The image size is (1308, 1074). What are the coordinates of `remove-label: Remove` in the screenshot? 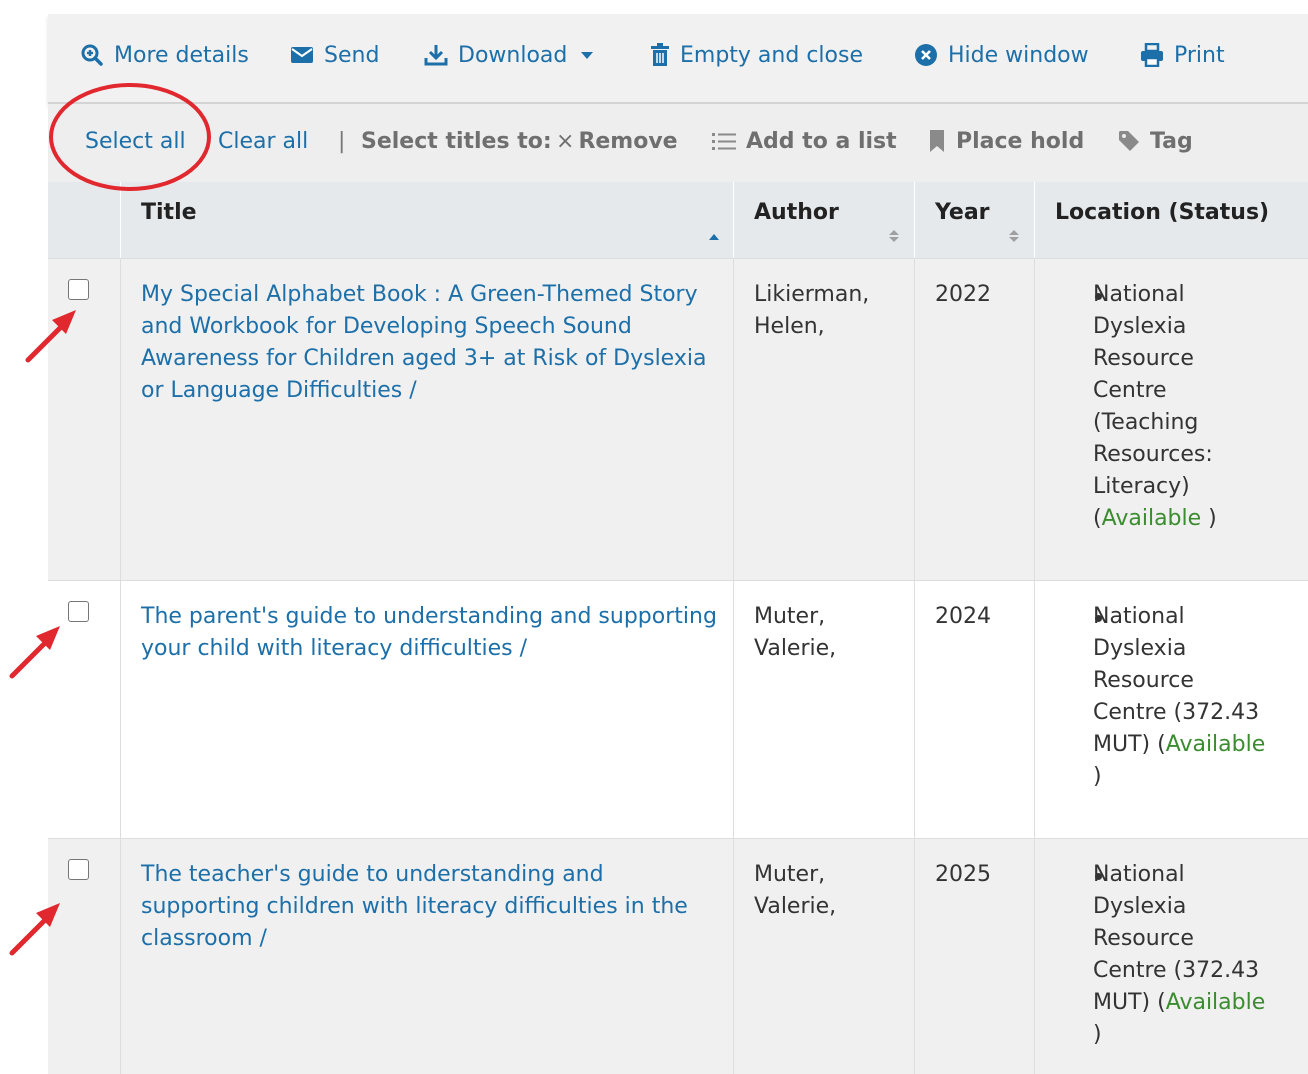 It's located at (628, 141).